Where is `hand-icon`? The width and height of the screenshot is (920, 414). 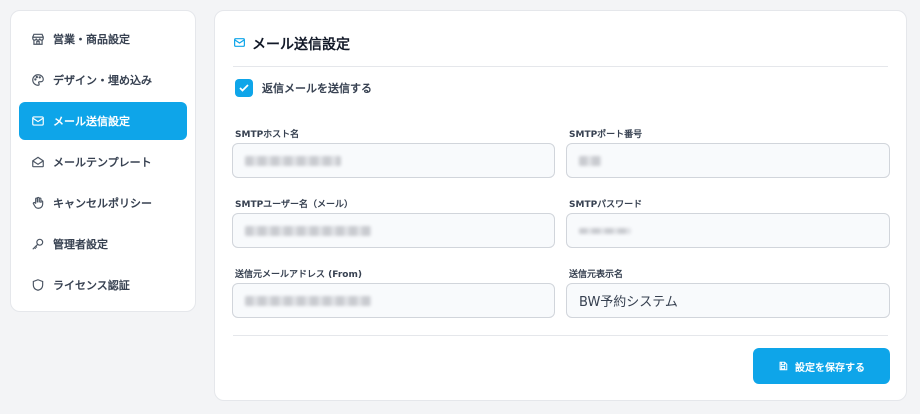 hand-icon is located at coordinates (38, 203).